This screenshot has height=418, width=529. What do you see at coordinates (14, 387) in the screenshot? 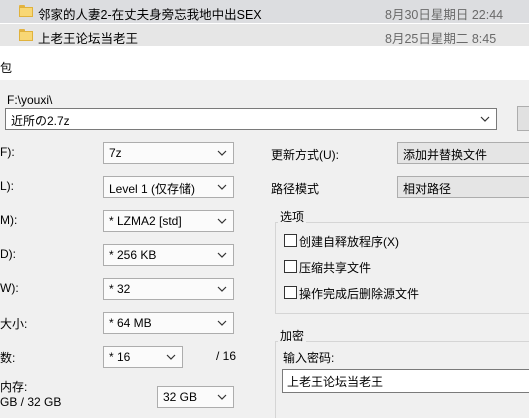
I see `memory-label: 内存:` at bounding box center [14, 387].